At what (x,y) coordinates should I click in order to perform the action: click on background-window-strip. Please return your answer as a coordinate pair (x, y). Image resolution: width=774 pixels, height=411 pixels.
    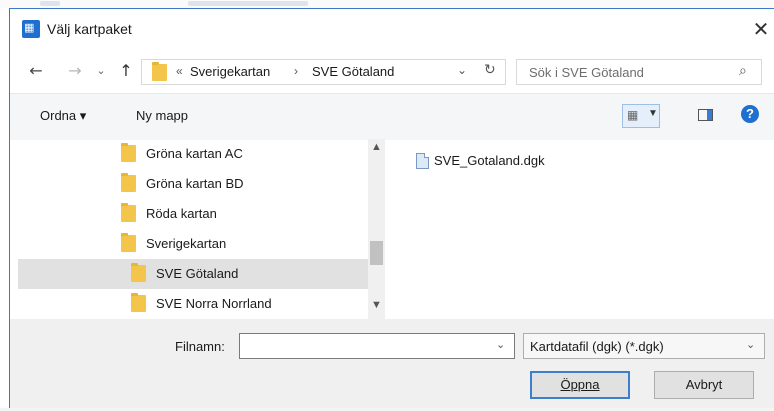
    Looking at the image, I should click on (387, 4).